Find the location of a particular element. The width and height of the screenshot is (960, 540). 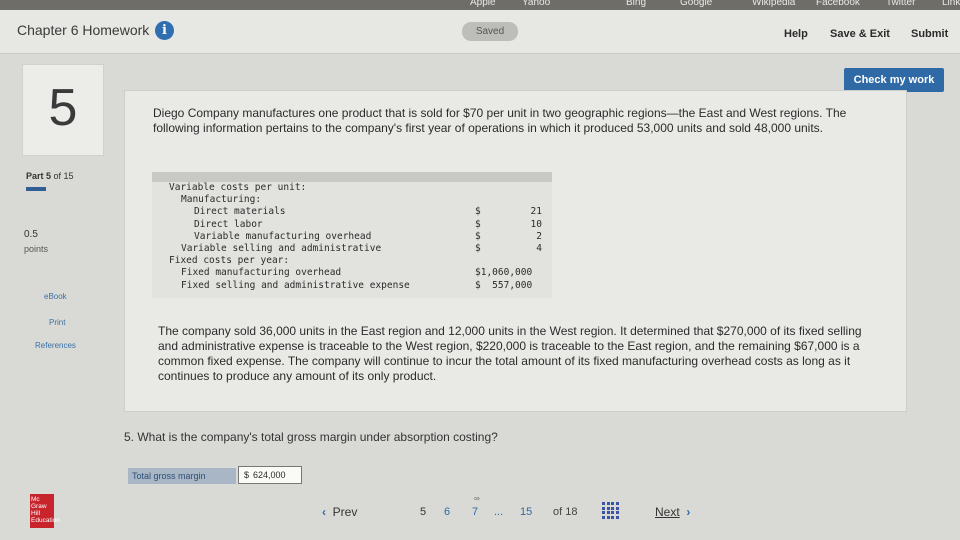

row-amount: 2 is located at coordinates (539, 236).